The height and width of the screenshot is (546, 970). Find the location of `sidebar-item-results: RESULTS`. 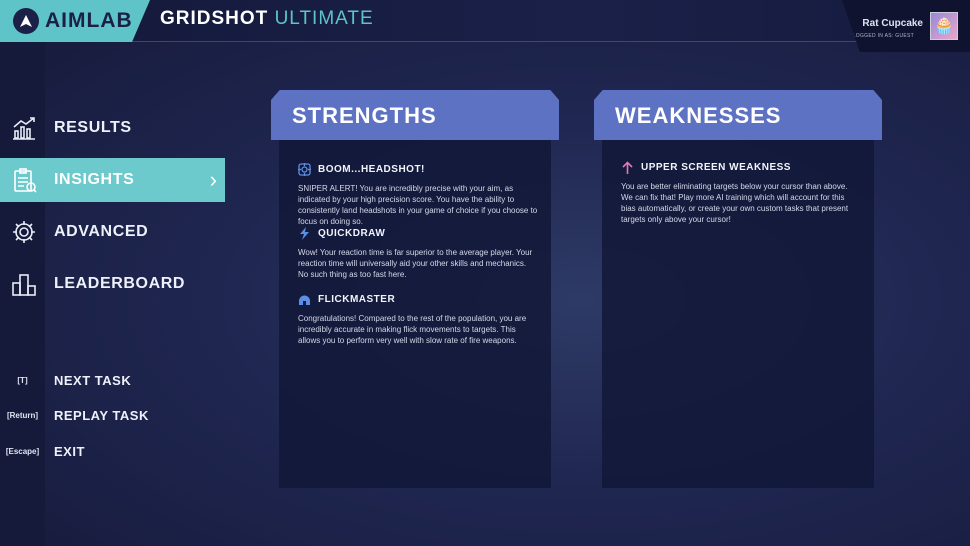

sidebar-item-results: RESULTS is located at coordinates (112, 128).